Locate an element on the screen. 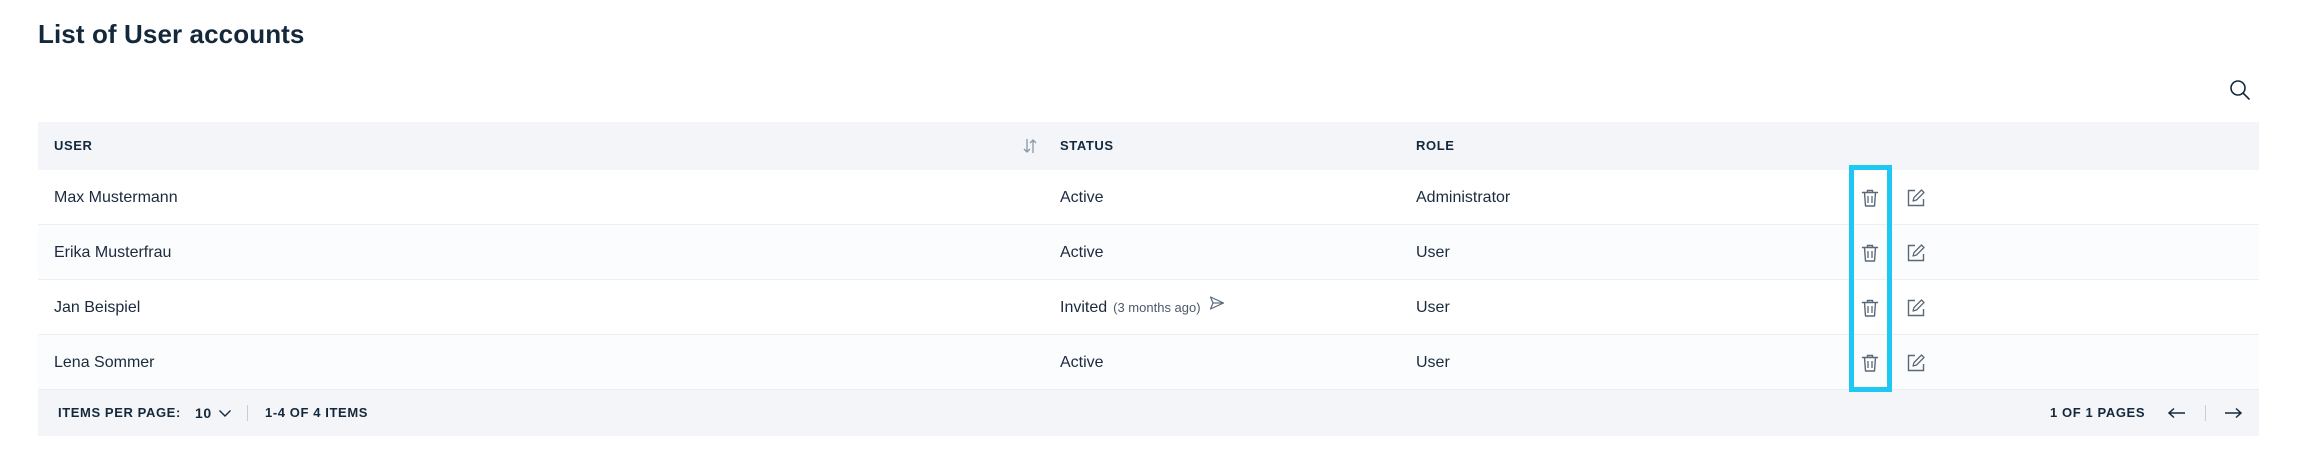 The height and width of the screenshot is (465, 2297). next-page-button is located at coordinates (2233, 413).